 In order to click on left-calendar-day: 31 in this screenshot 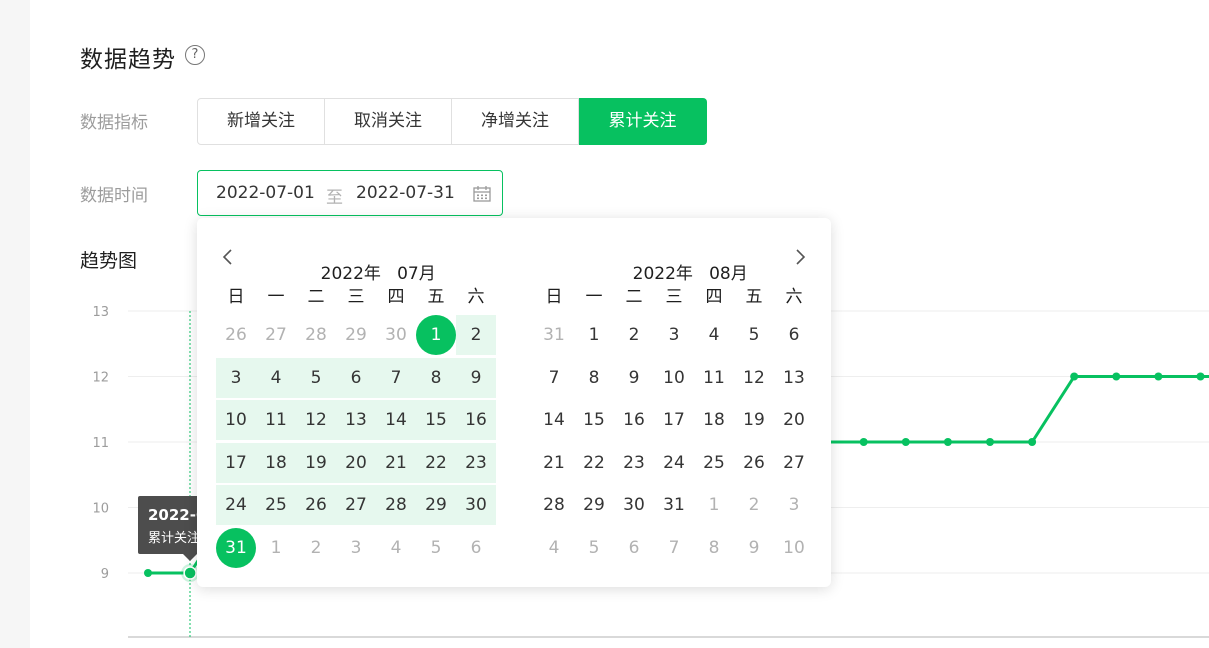, I will do `click(236, 547)`.